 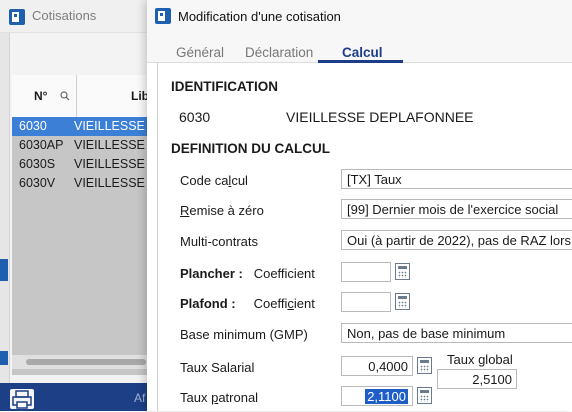 I want to click on table-row: 6030S VIEILLESSE D, so click(x=84, y=164).